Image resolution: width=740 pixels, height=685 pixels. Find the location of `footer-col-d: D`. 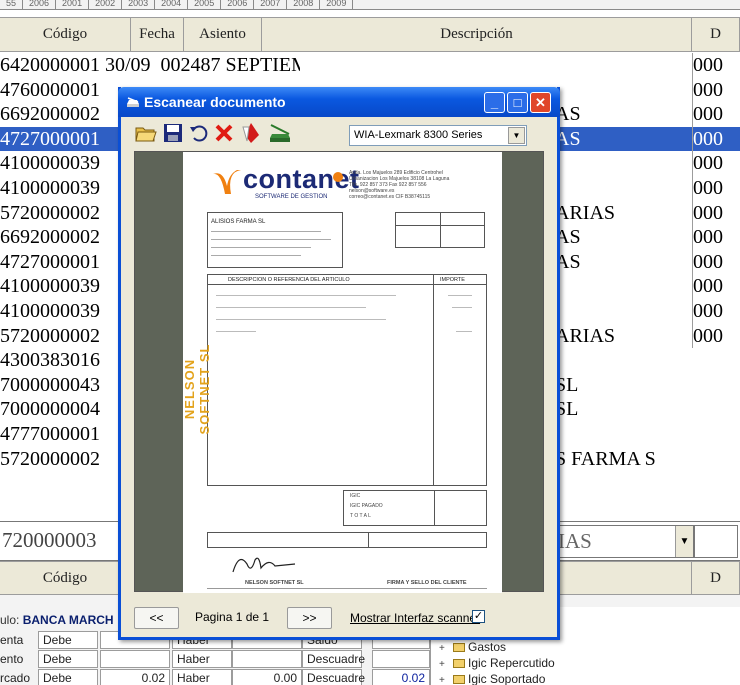

footer-col-d: D is located at coordinates (716, 578).